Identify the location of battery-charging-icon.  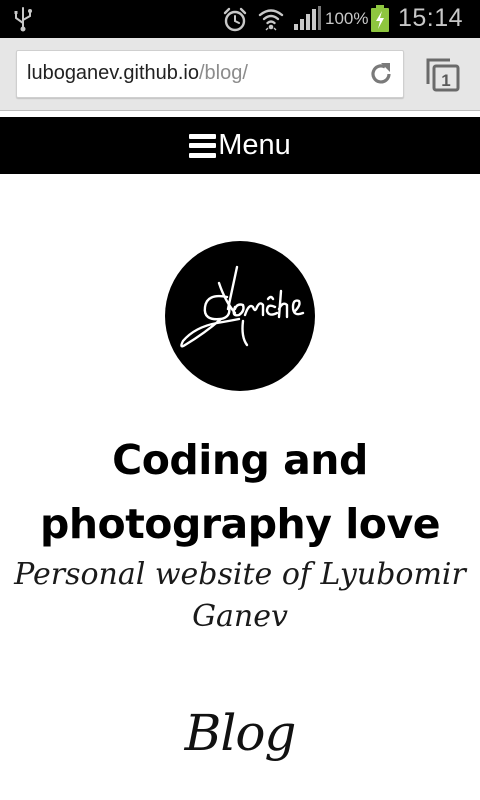
(380, 18).